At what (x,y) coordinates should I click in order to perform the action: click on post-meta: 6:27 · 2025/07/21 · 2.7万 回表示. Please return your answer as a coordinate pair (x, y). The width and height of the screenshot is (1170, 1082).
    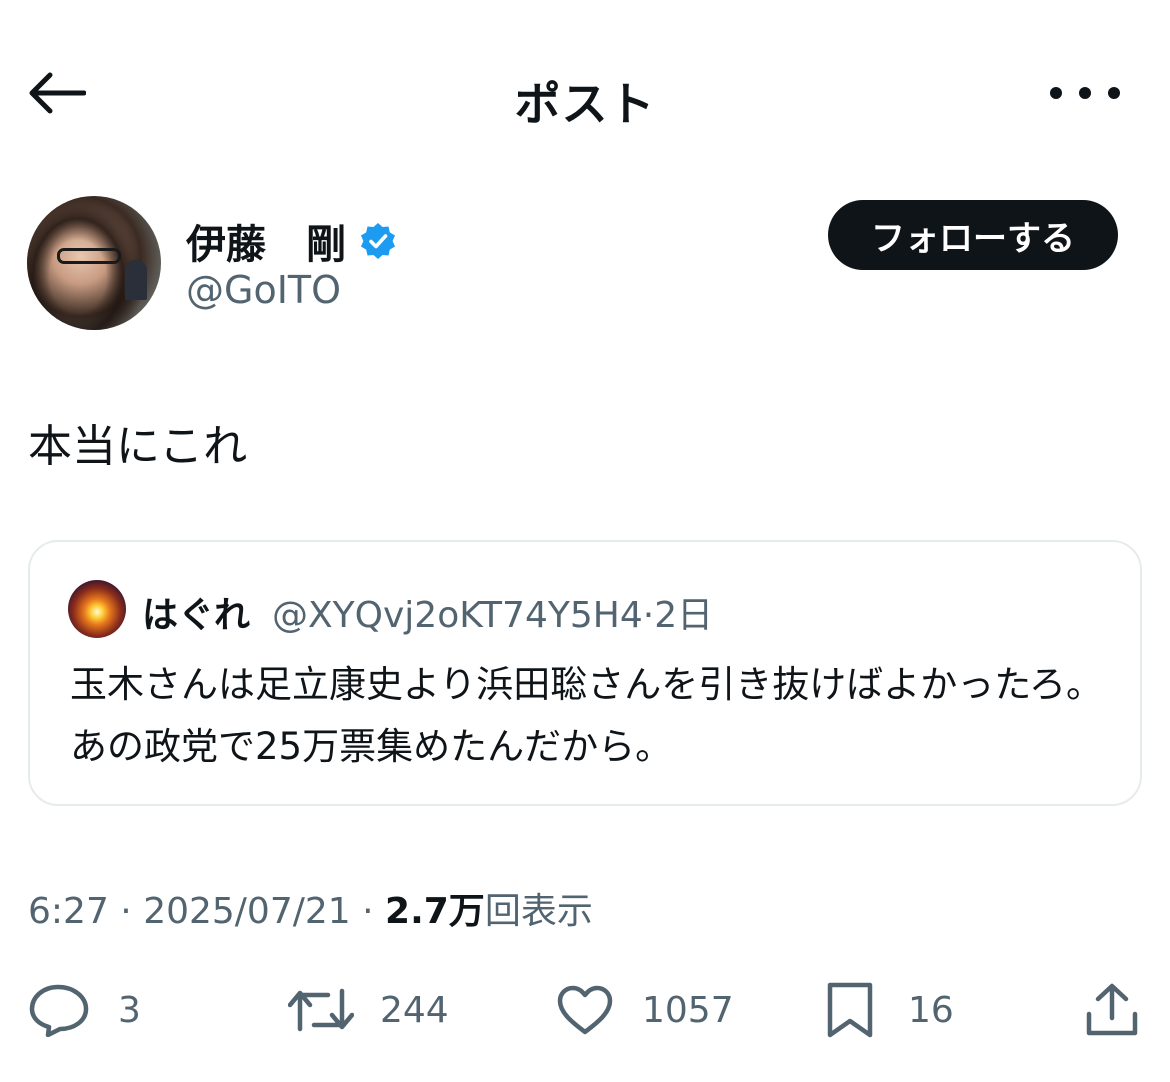
    Looking at the image, I should click on (310, 908).